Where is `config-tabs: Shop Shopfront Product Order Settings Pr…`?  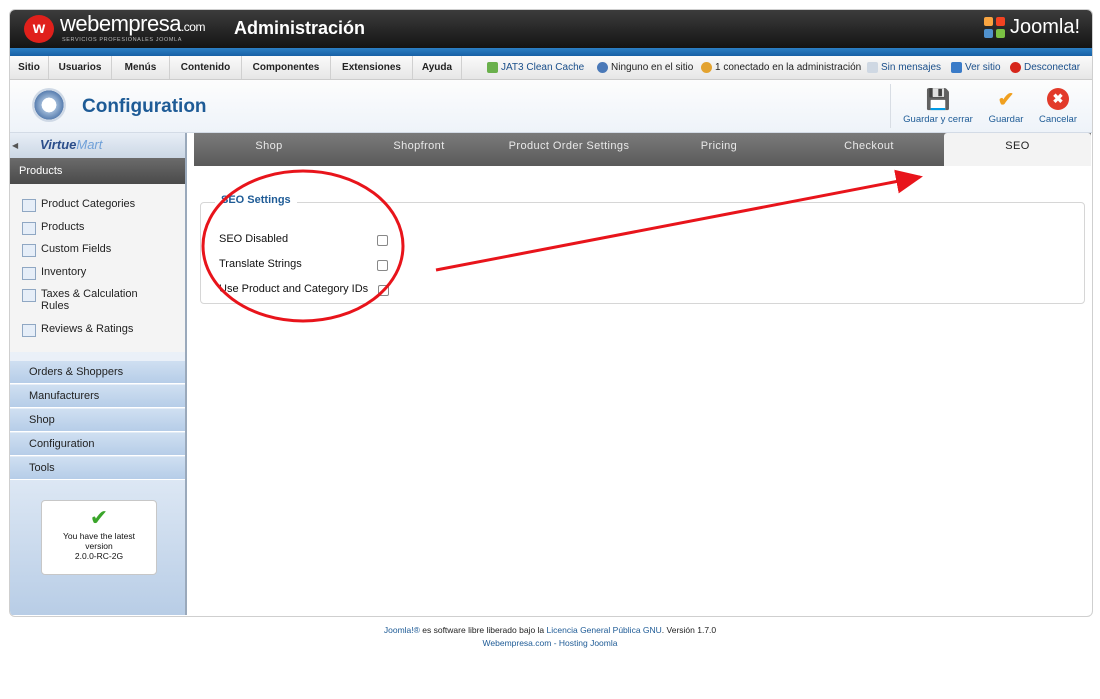
config-tabs: Shop Shopfront Product Order Settings Pr… is located at coordinates (642, 149).